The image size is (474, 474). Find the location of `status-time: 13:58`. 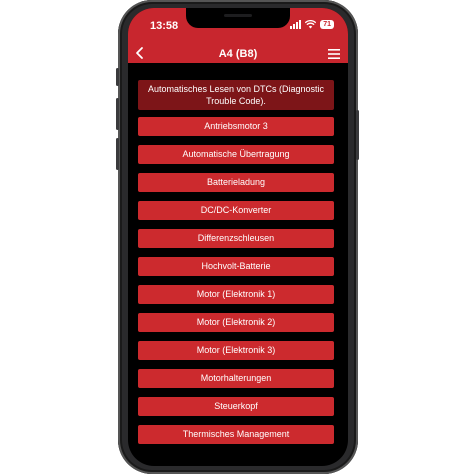

status-time: 13:58 is located at coordinates (164, 26).